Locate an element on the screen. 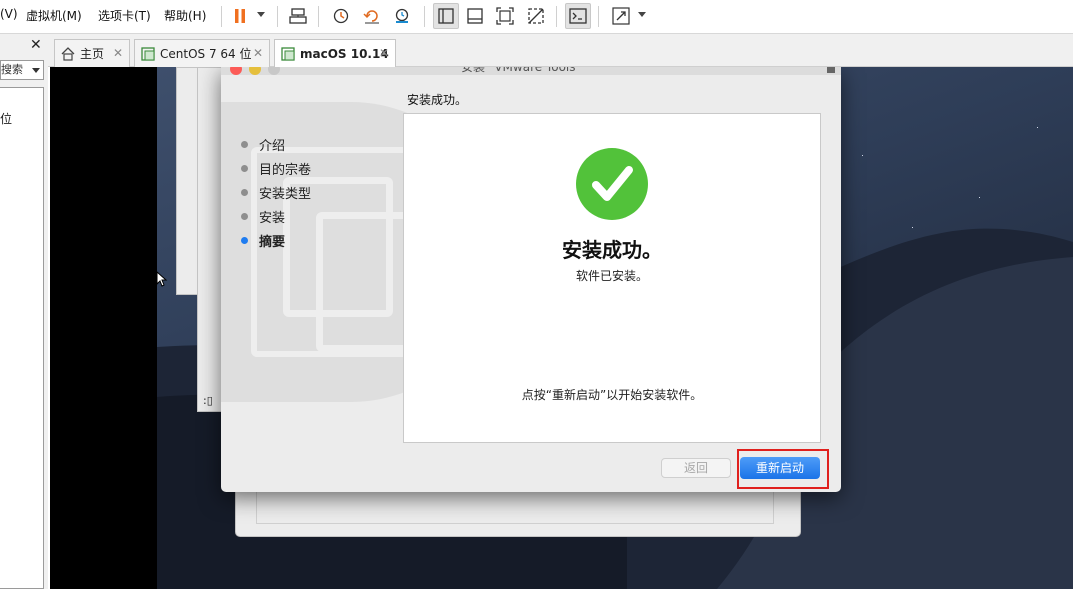 The image size is (1073, 589). pause-icon is located at coordinates (240, 16).